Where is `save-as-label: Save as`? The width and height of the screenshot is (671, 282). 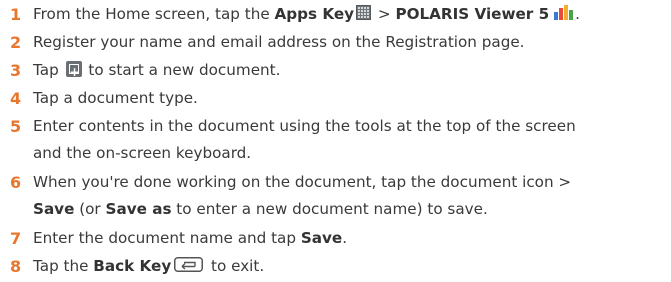
save-as-label: Save as is located at coordinates (138, 209).